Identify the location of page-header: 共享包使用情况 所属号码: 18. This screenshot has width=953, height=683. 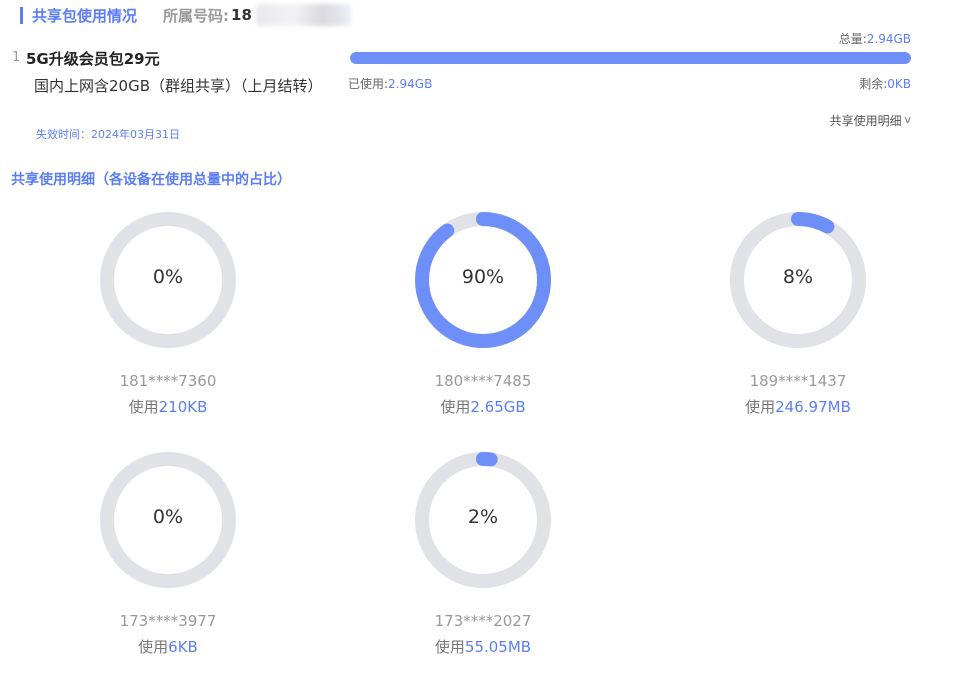
(185, 15).